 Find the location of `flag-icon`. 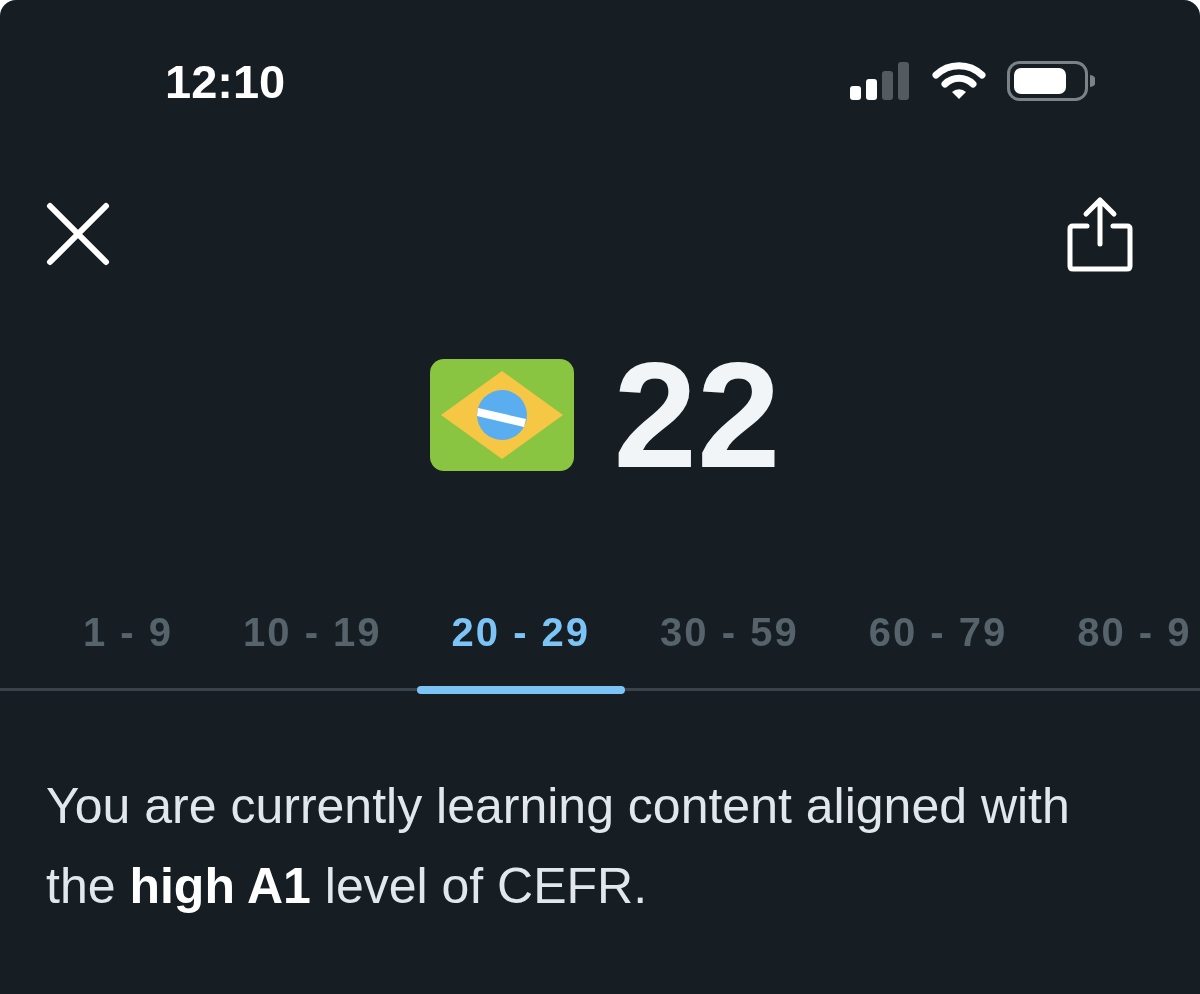

flag-icon is located at coordinates (501, 415).